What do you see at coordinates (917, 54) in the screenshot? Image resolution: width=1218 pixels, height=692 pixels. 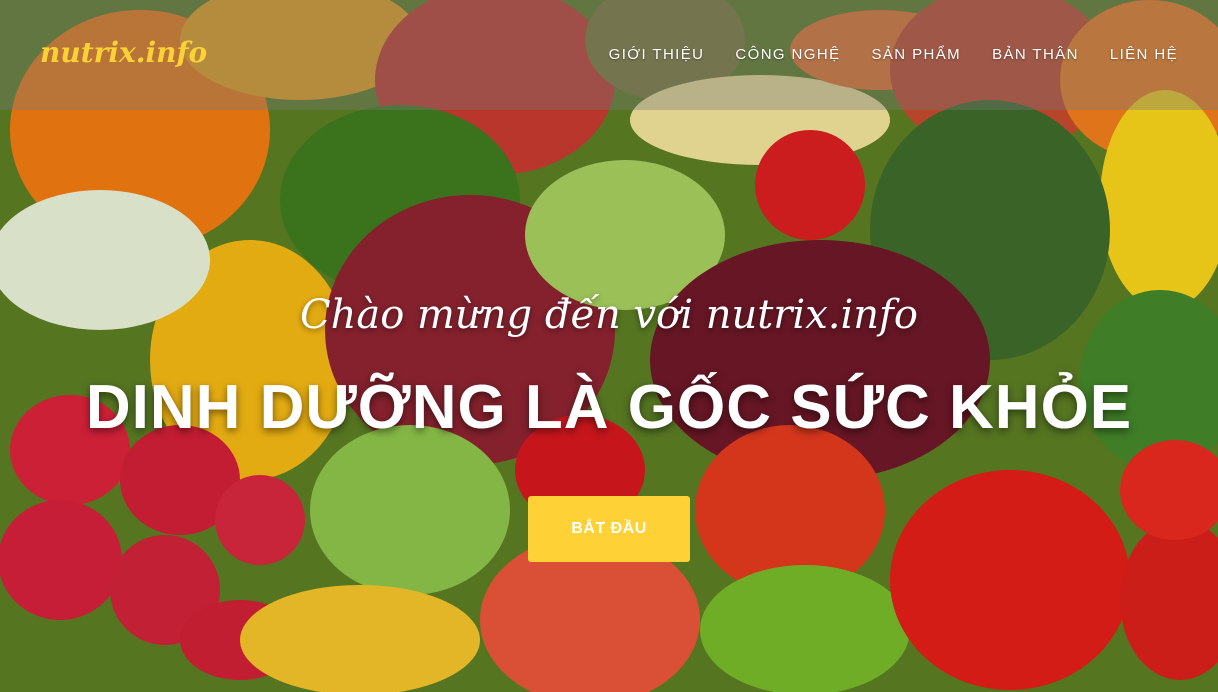 I see `nav-item-san-pham: SẢN PHẨM` at bounding box center [917, 54].